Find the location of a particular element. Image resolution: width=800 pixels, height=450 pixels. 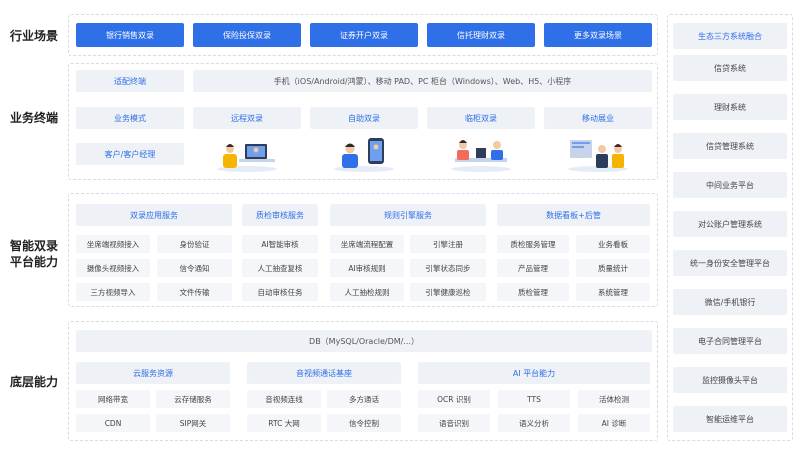

platform-cell: 三方视频导入 is located at coordinates (113, 292).